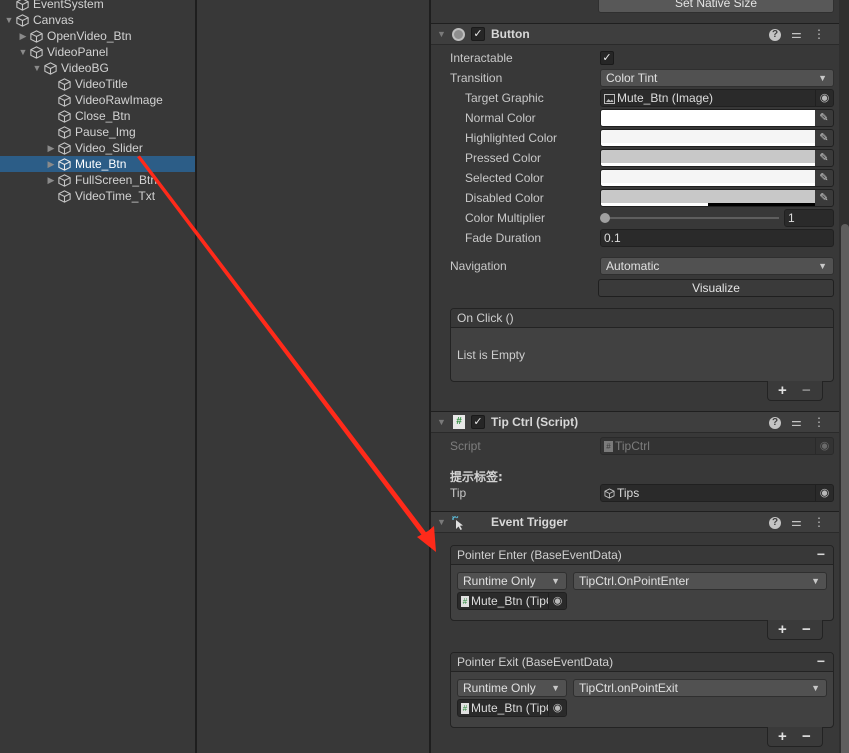  What do you see at coordinates (476, 78) in the screenshot?
I see `transition-label: Transition` at bounding box center [476, 78].